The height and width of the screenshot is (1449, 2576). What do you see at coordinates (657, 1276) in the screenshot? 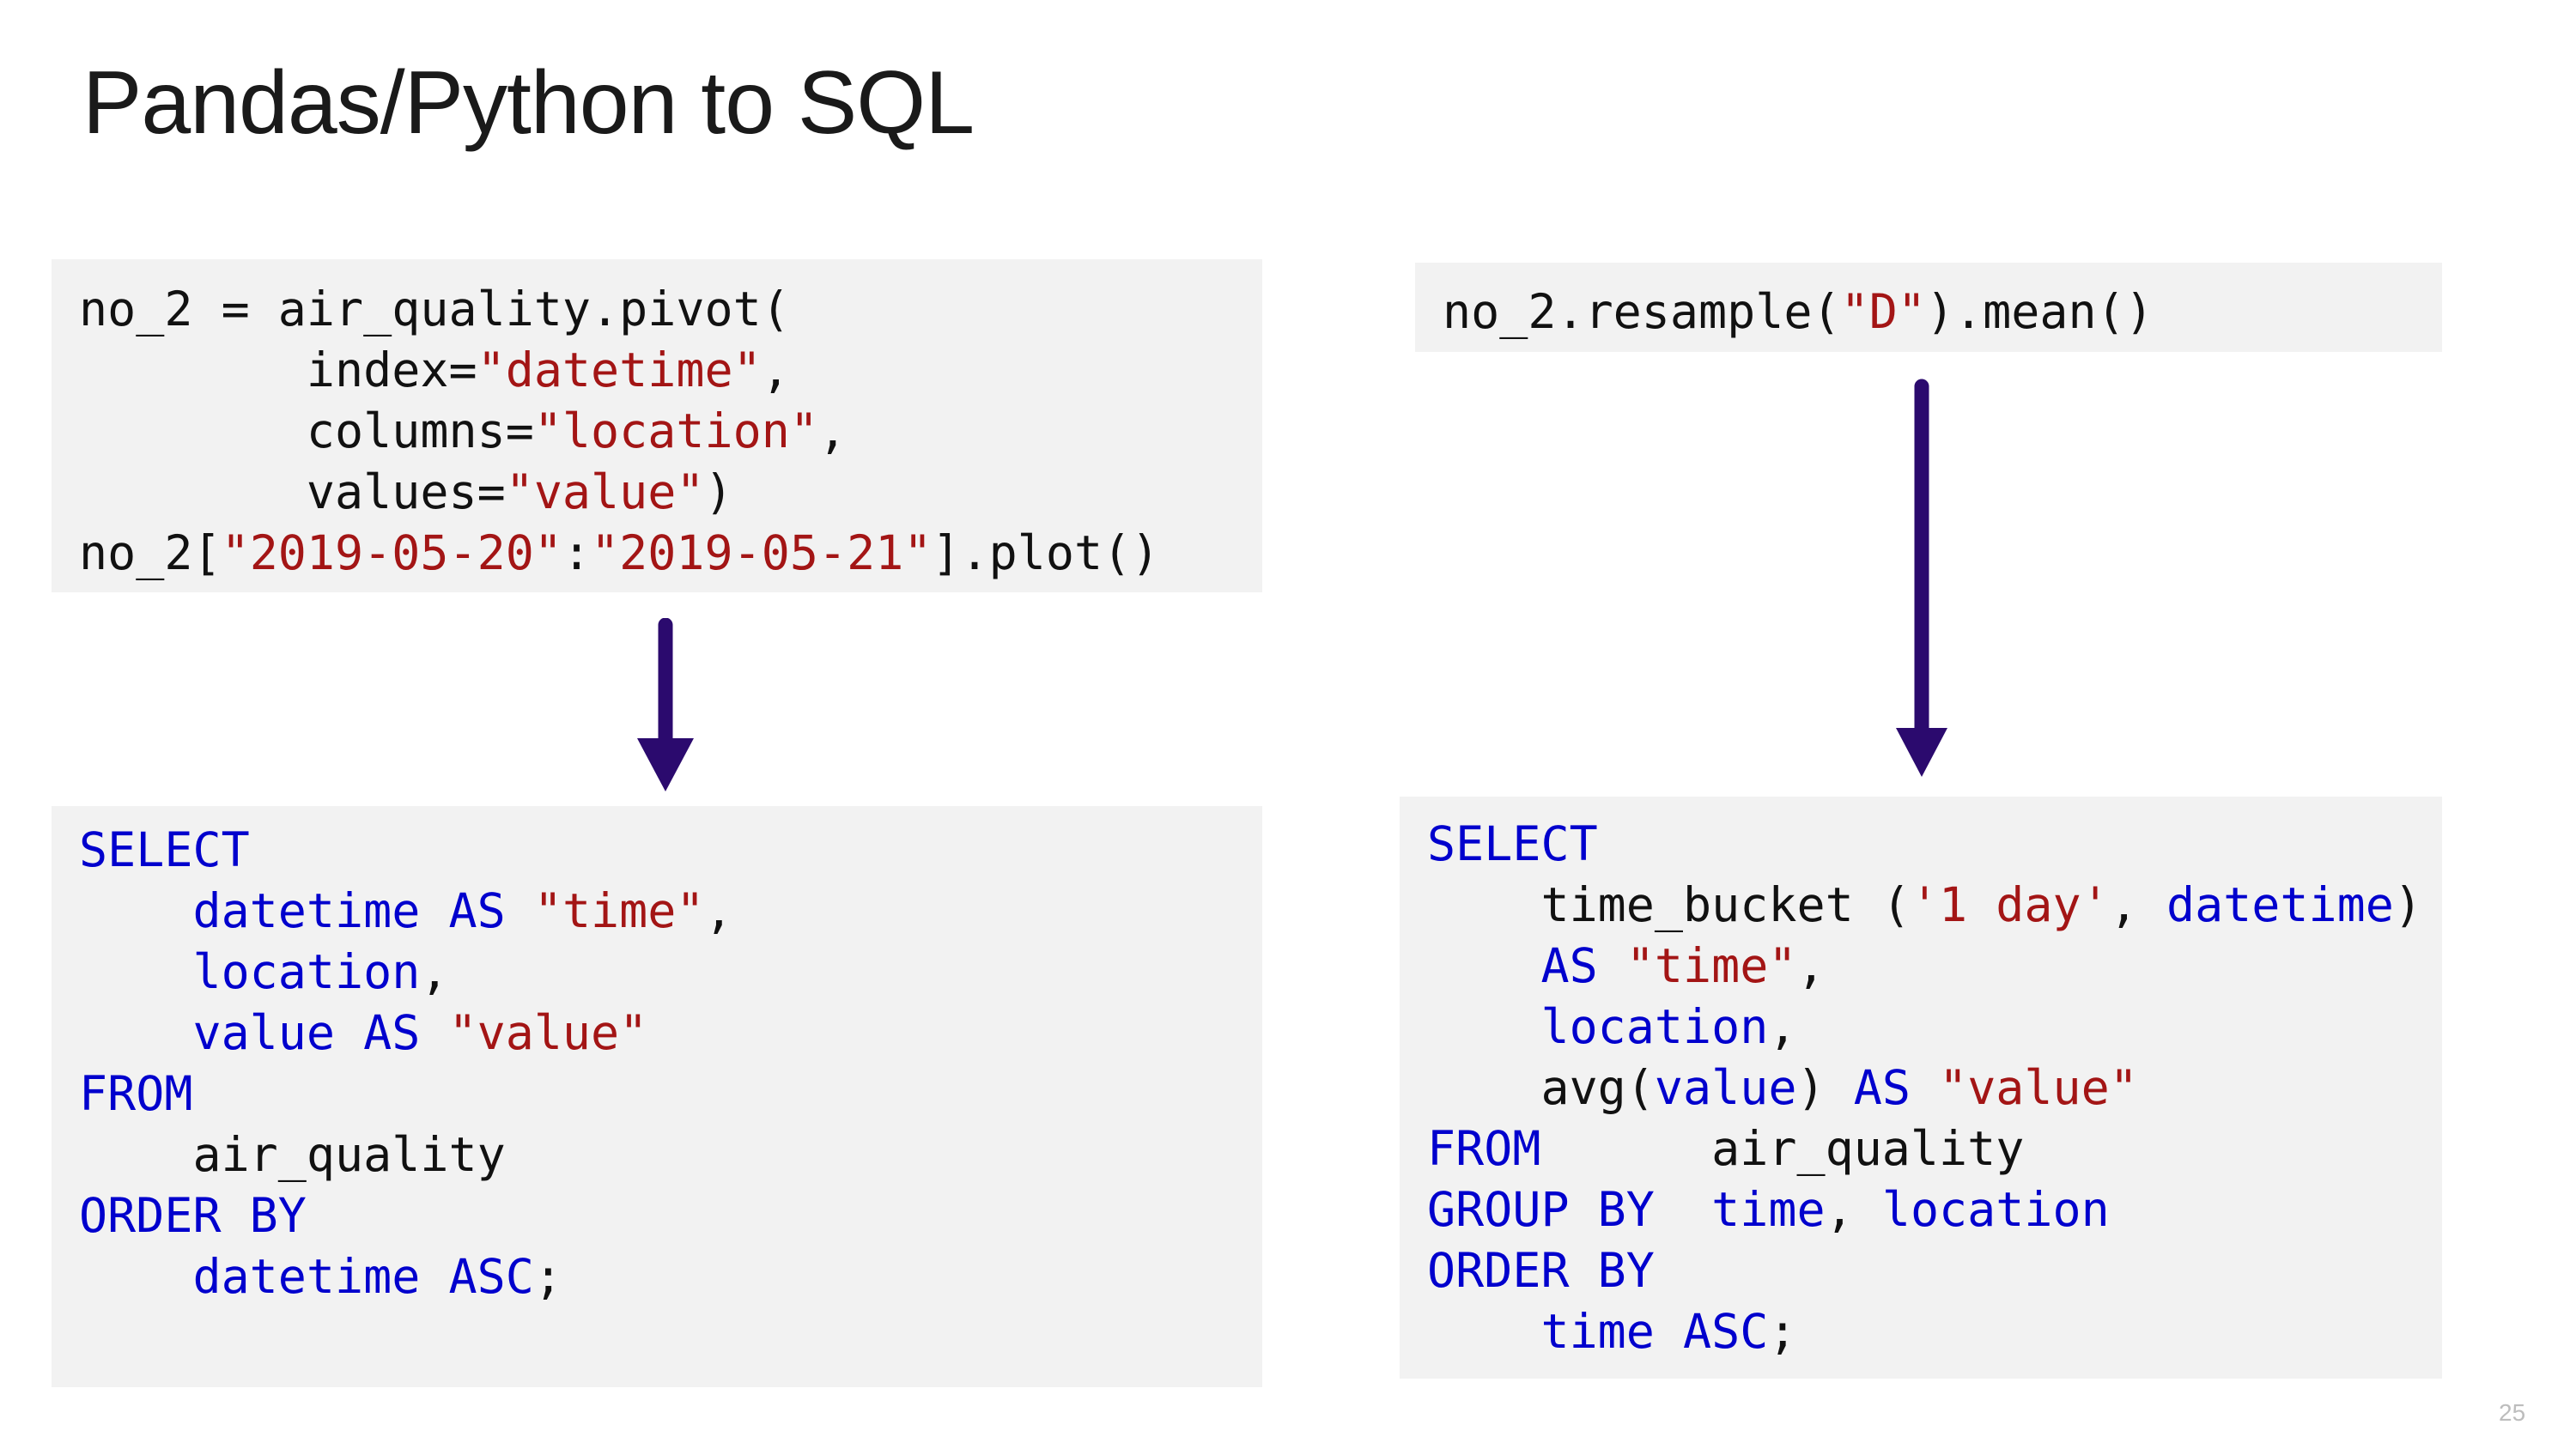
I see `code-line: datetime ASC;` at bounding box center [657, 1276].